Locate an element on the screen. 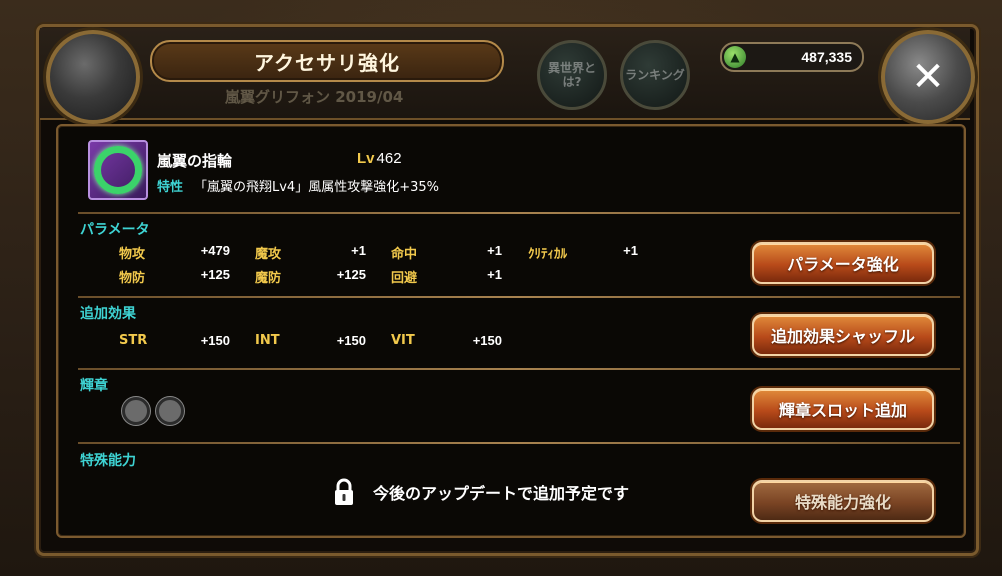 Image resolution: width=1002 pixels, height=576 pixels. ring-item-icon is located at coordinates (118, 170).